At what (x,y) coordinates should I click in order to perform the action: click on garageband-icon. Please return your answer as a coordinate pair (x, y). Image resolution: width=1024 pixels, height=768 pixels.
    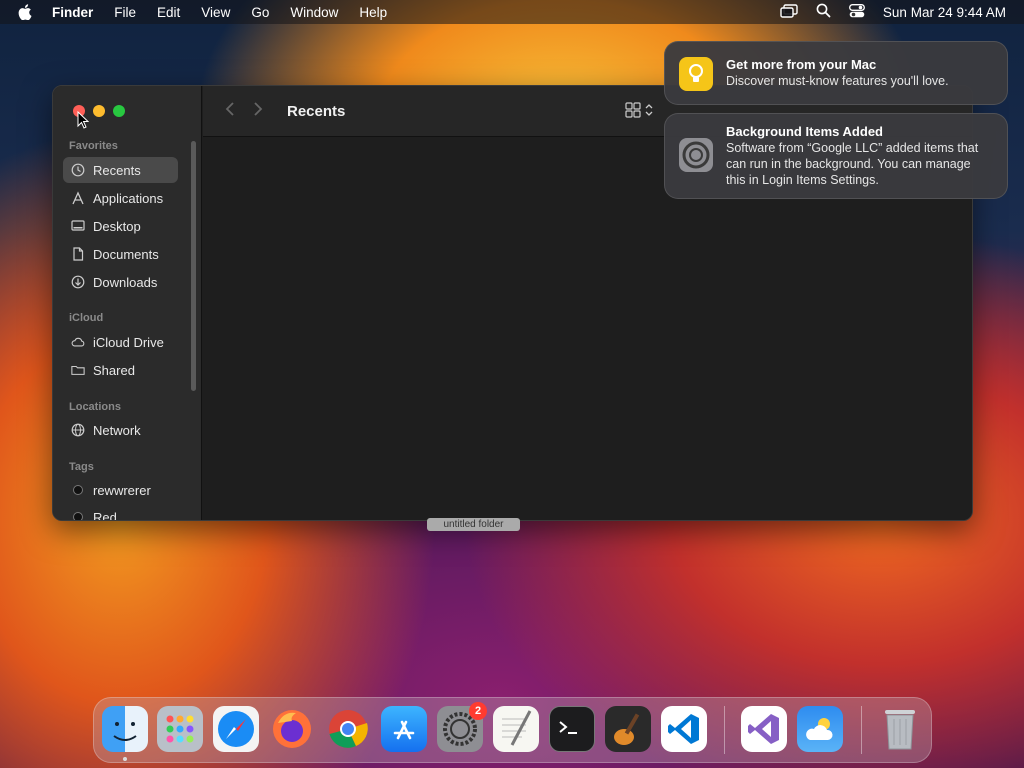
    Looking at the image, I should click on (628, 729).